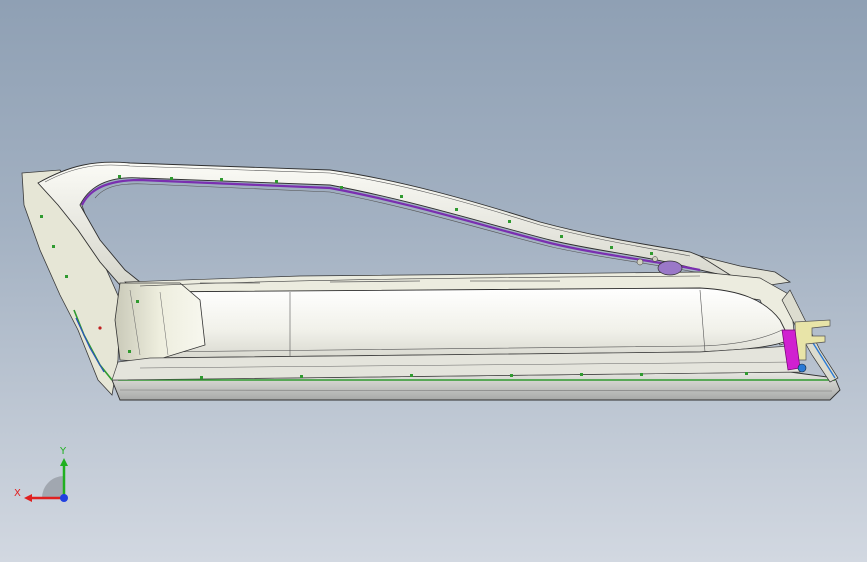 The image size is (867, 562). What do you see at coordinates (53, 487) in the screenshot?
I see `triad-base-arc` at bounding box center [53, 487].